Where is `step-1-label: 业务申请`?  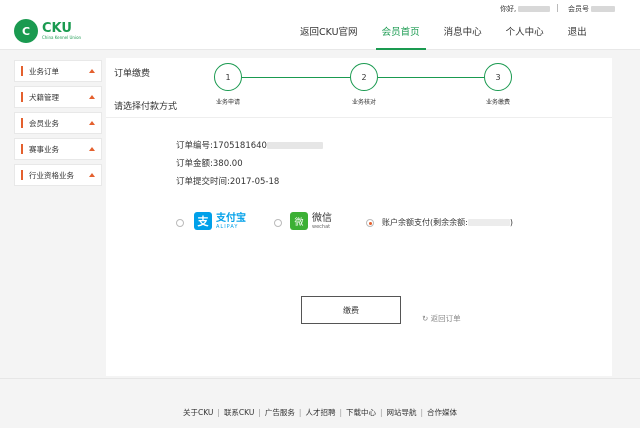 step-1-label: 业务申请 is located at coordinates (227, 102).